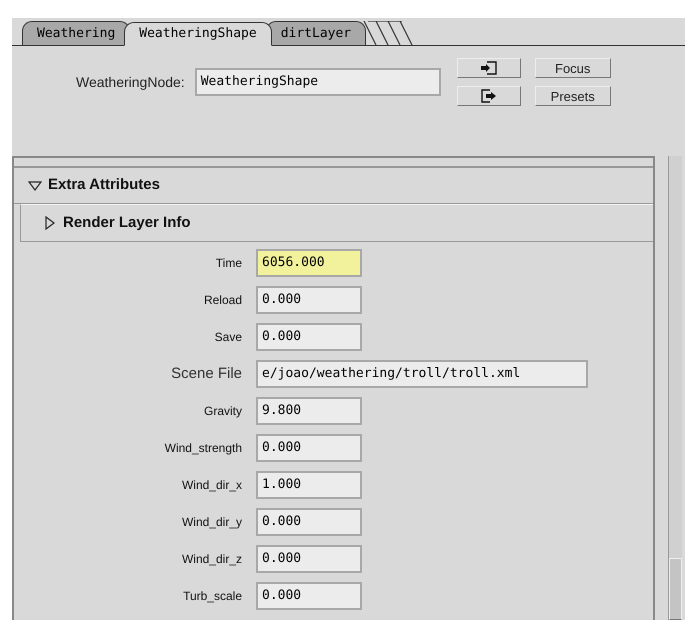 The height and width of the screenshot is (620, 685). Describe the element at coordinates (228, 337) in the screenshot. I see `attribute-label: Save` at that location.